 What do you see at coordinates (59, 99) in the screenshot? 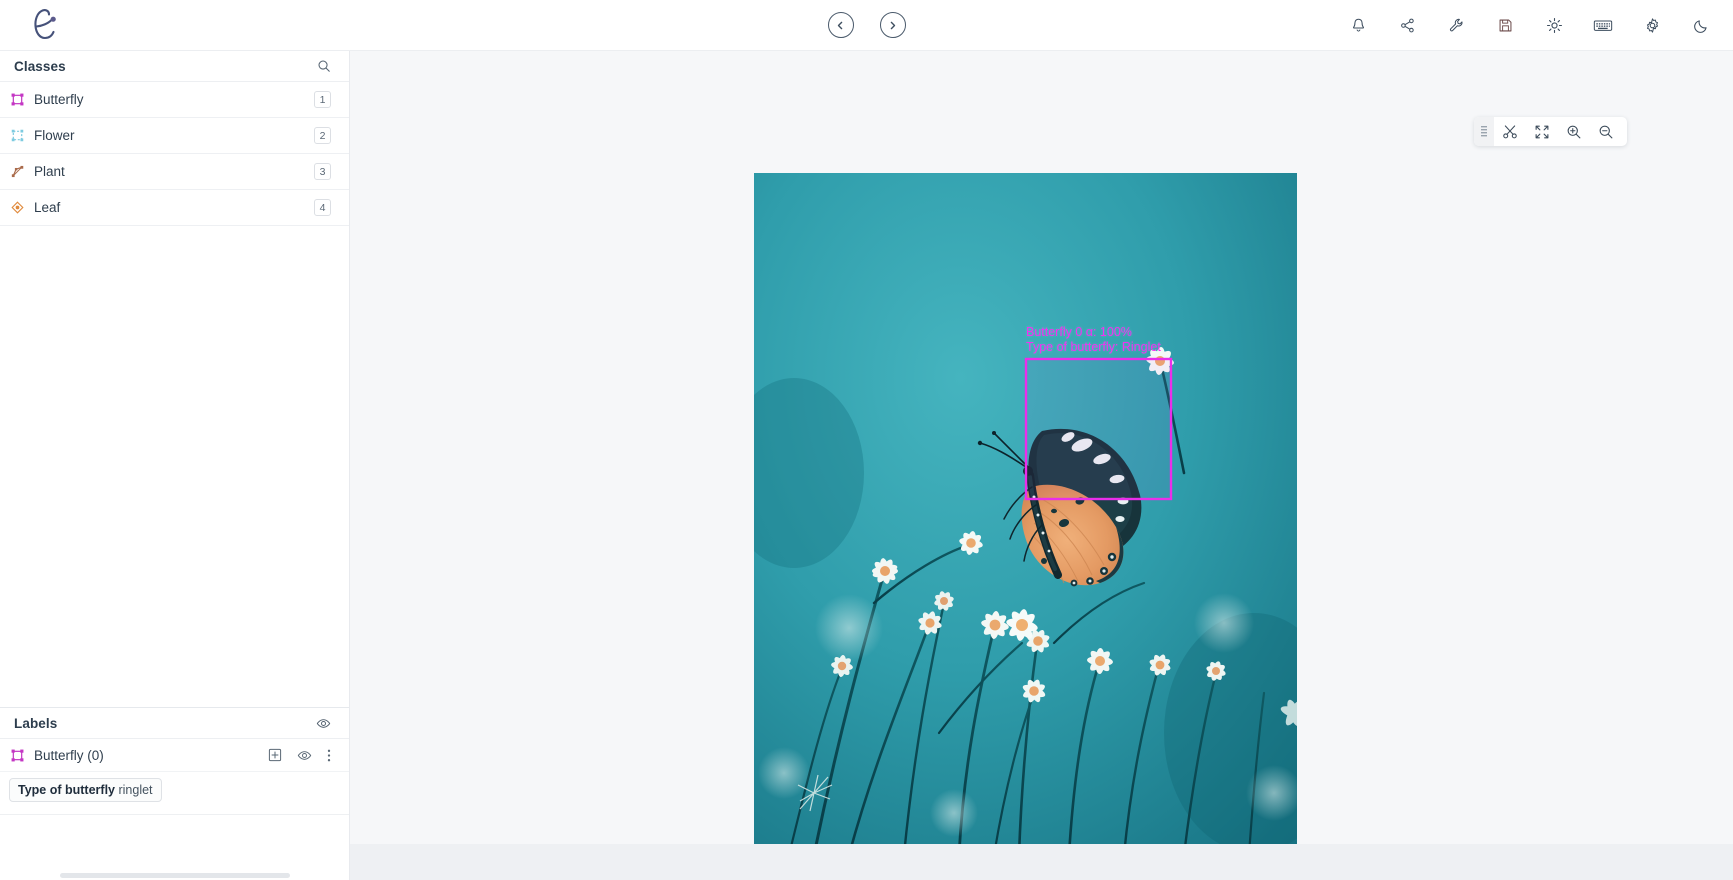
I see `class-label: Butterfly` at bounding box center [59, 99].